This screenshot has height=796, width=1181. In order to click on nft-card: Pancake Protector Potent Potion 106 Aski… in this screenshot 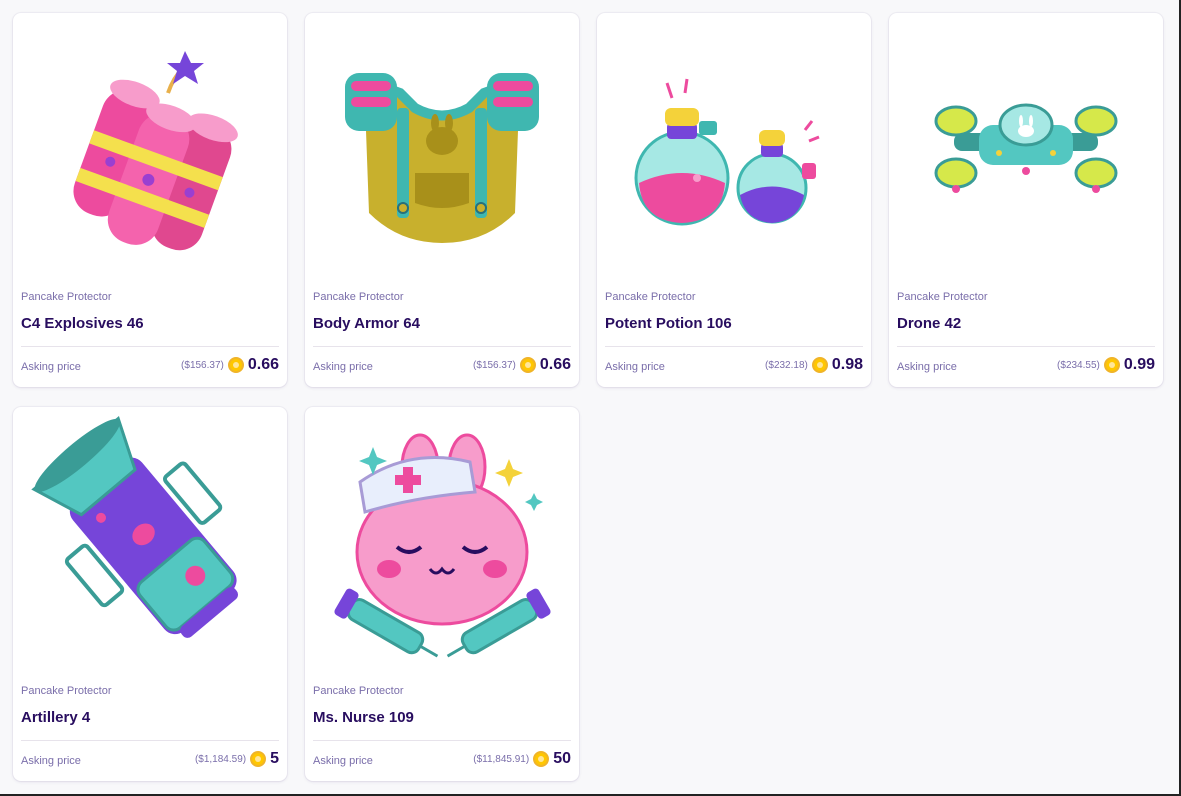, I will do `click(734, 200)`.